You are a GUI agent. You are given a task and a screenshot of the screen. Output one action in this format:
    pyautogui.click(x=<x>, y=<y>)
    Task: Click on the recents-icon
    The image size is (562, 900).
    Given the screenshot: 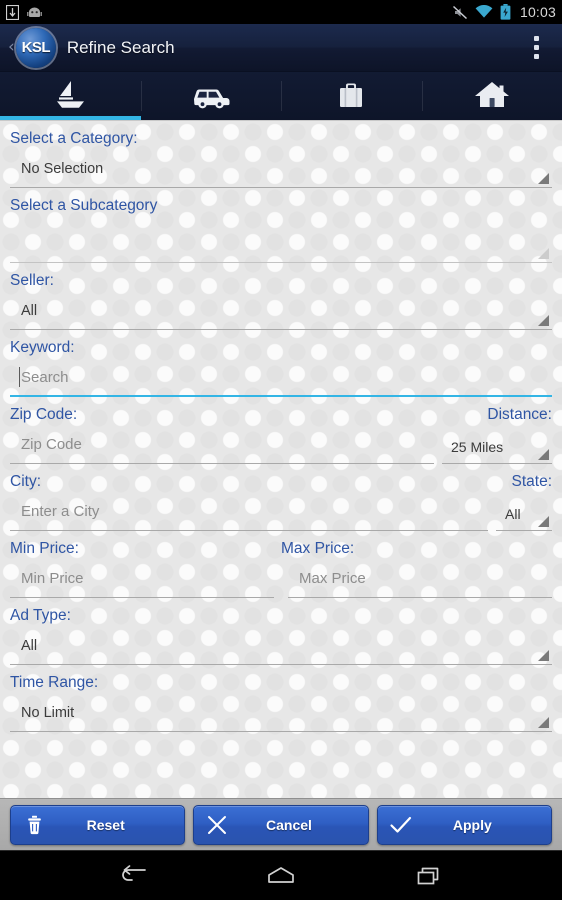 What is the action you would take?
    pyautogui.click(x=428, y=875)
    